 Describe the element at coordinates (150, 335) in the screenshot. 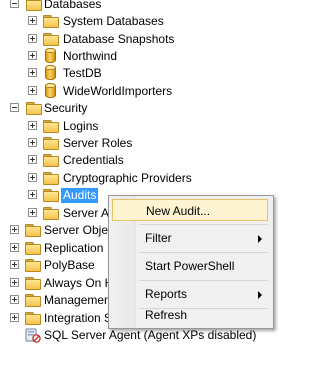

I see `tree-label: SQL Server Agent (Agent XPs disabled)` at that location.